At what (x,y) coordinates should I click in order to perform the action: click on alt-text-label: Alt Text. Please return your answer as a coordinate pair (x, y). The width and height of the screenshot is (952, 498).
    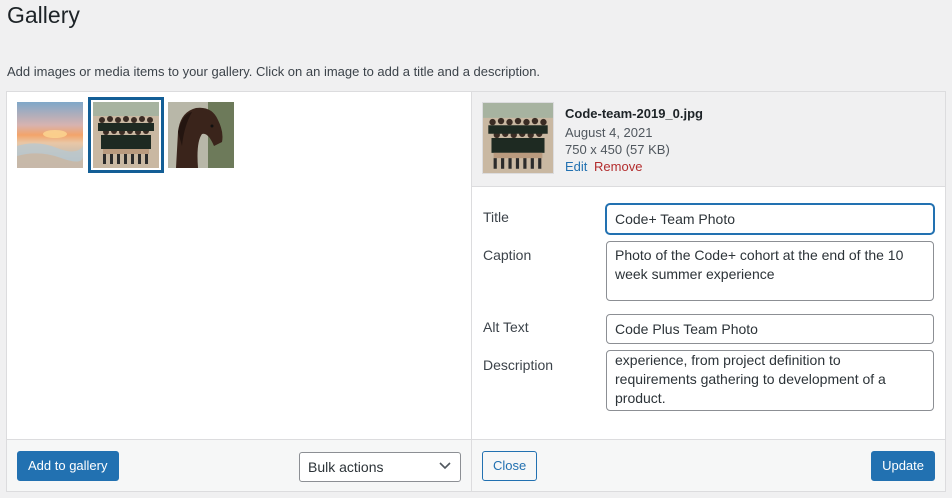
    Looking at the image, I should click on (506, 327).